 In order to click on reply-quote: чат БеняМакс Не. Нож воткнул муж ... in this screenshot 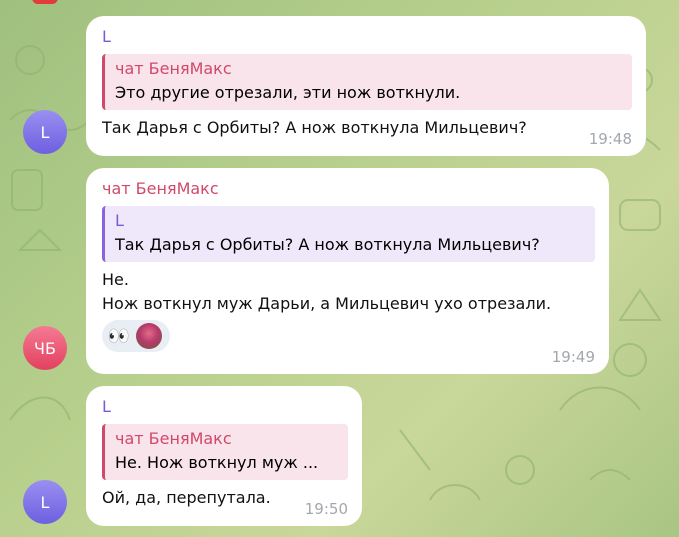, I will do `click(225, 452)`.